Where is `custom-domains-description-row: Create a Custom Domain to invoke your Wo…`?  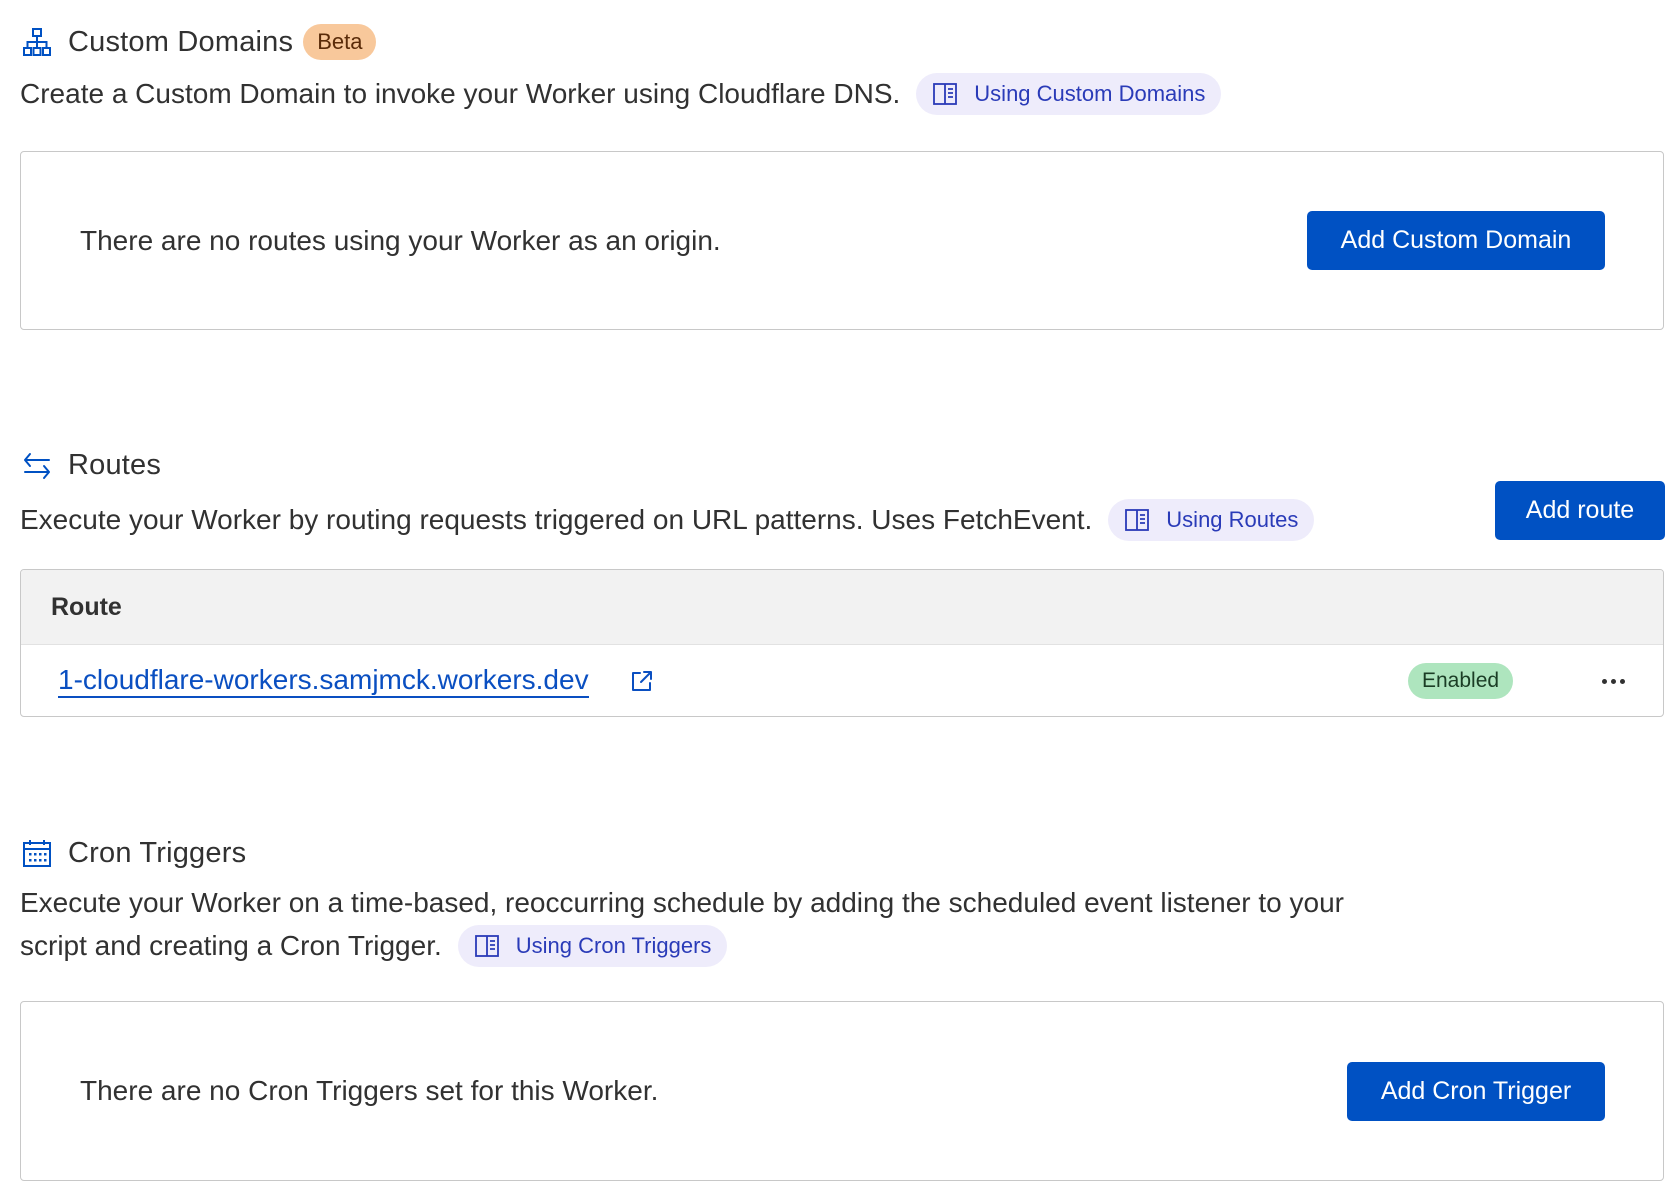 custom-domains-description-row: Create a Custom Domain to invoke your Wo… is located at coordinates (621, 94).